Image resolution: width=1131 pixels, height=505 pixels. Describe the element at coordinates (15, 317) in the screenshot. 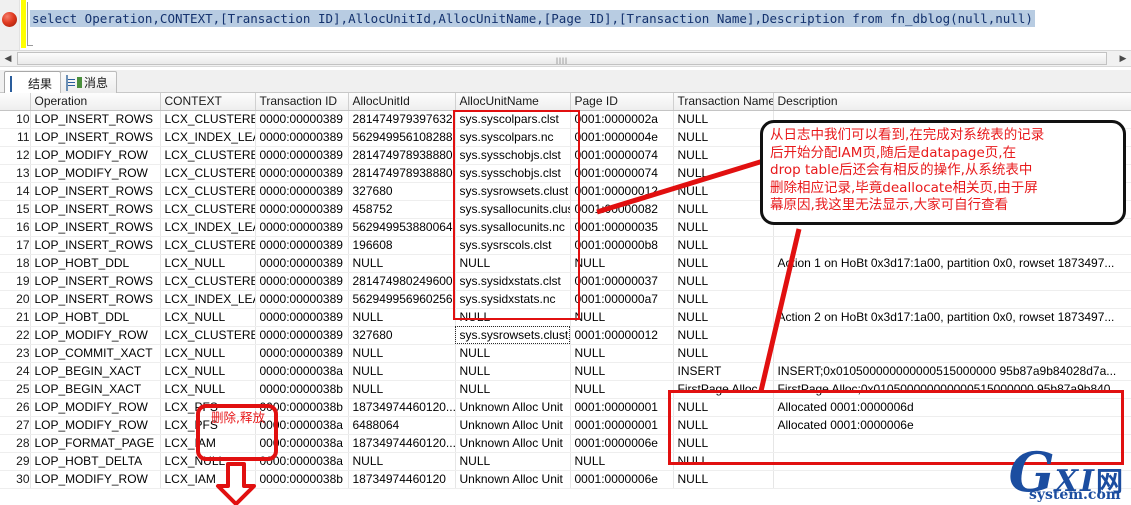

I see `cell-rownum: 21` at that location.